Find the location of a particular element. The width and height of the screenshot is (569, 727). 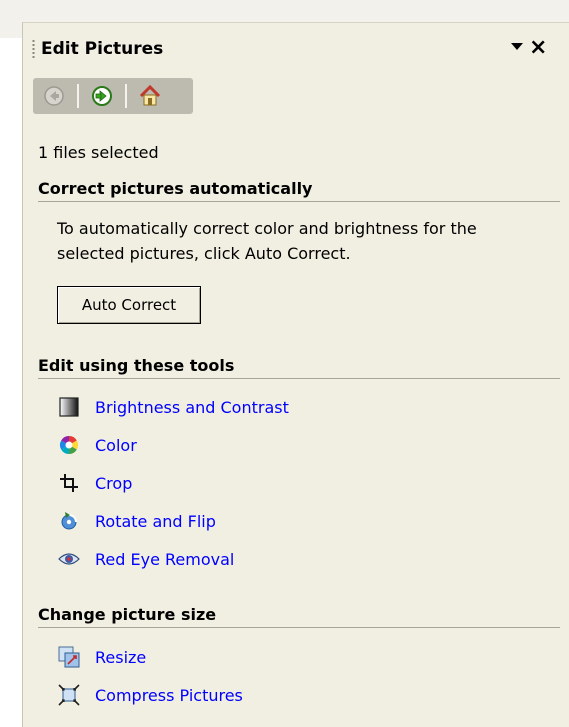

navigation-toolbar is located at coordinates (113, 96).